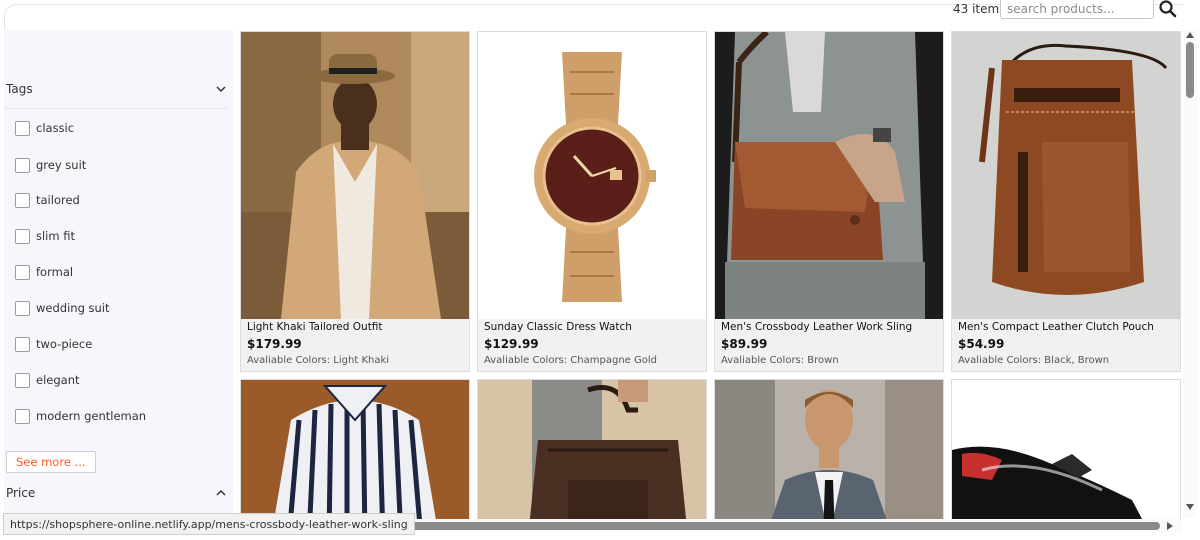 The image size is (1200, 540). I want to click on scrollbar-thumb, so click(1190, 70).